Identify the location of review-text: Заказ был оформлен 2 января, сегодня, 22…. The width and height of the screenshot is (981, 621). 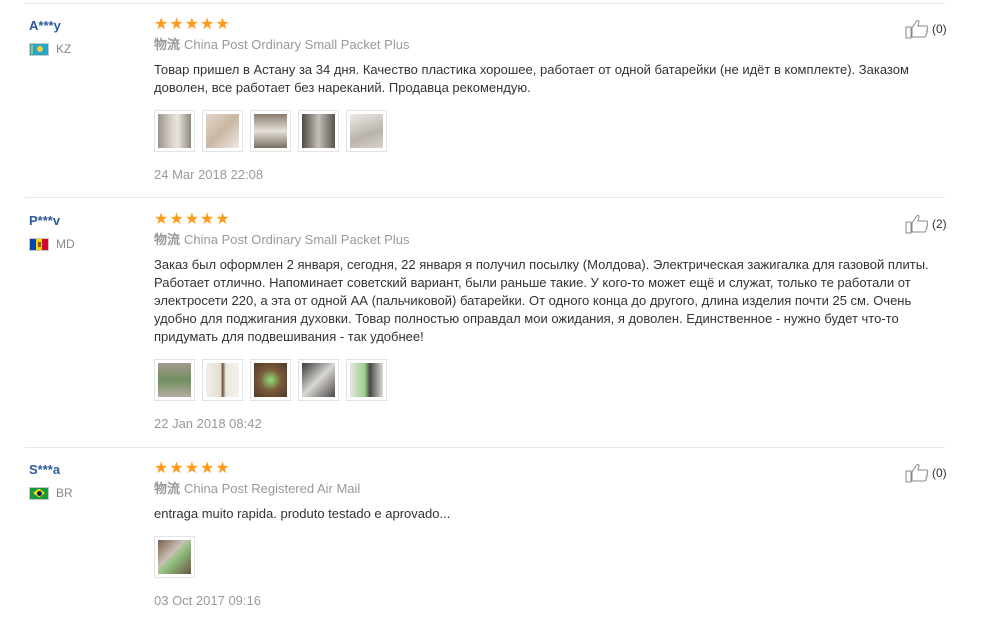
(541, 300).